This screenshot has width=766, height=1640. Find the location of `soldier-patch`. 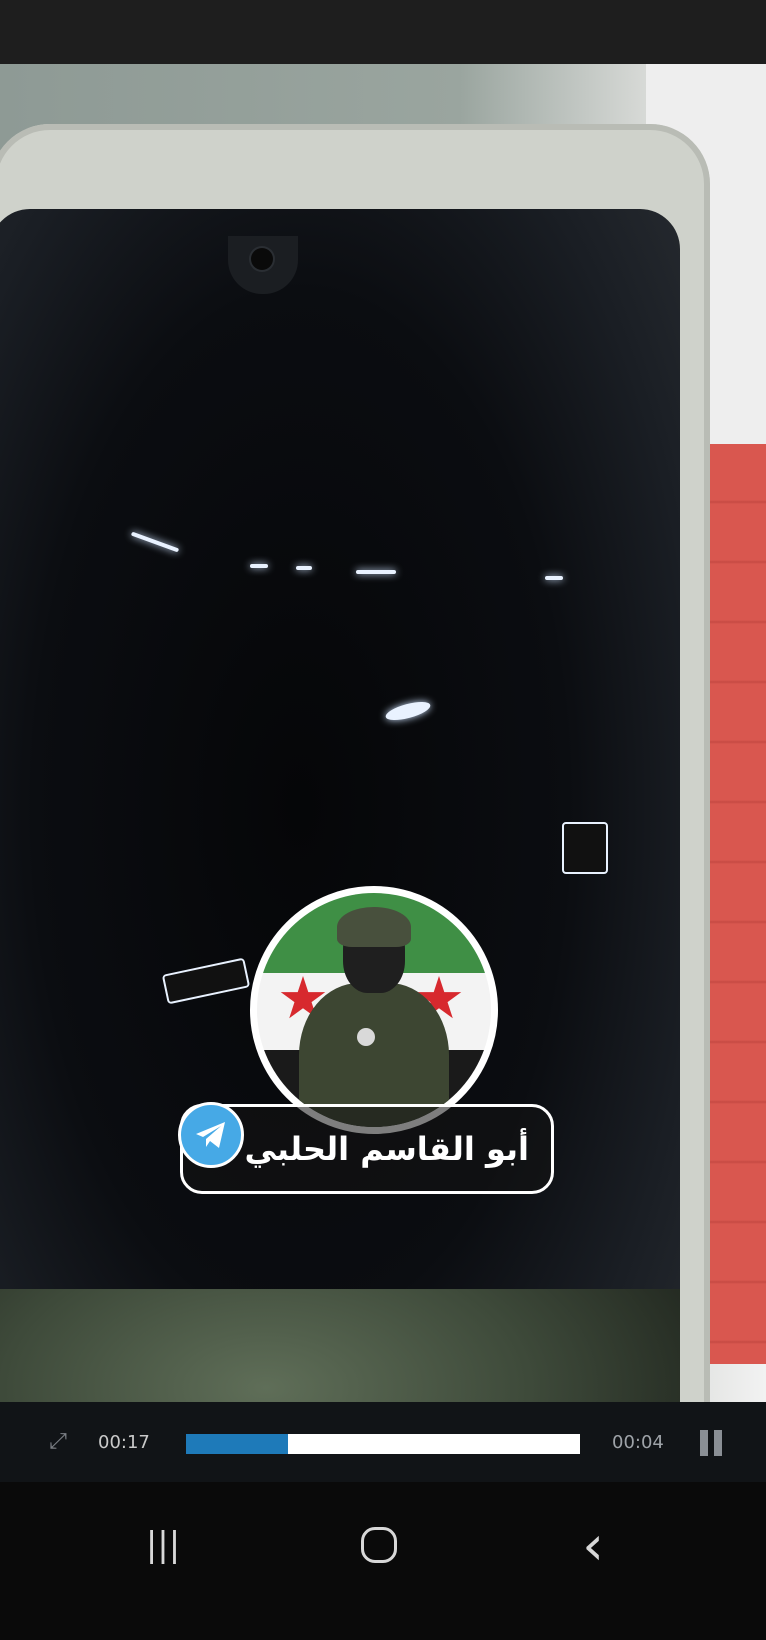

soldier-patch is located at coordinates (366, 1037).